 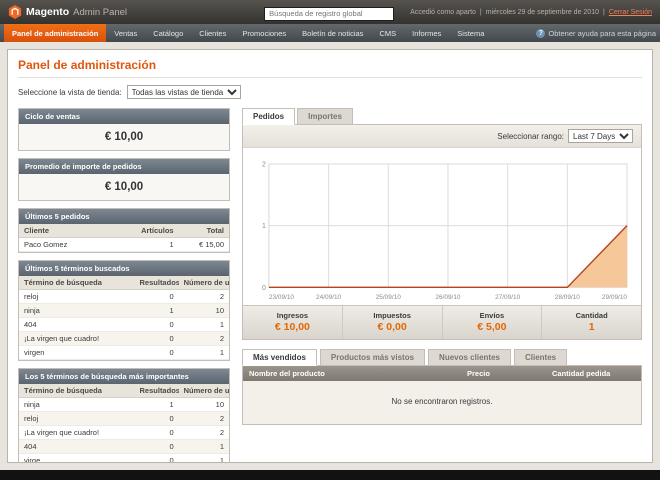 I want to click on col-product-name: Nombre del producto, so click(x=287, y=374).